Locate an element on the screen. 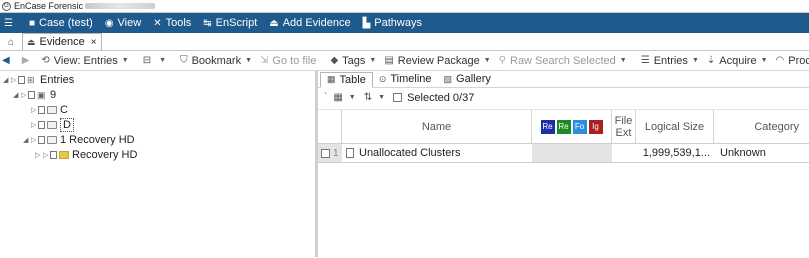 This screenshot has width=809, height=258. select-all-checkbox is located at coordinates (398, 97).